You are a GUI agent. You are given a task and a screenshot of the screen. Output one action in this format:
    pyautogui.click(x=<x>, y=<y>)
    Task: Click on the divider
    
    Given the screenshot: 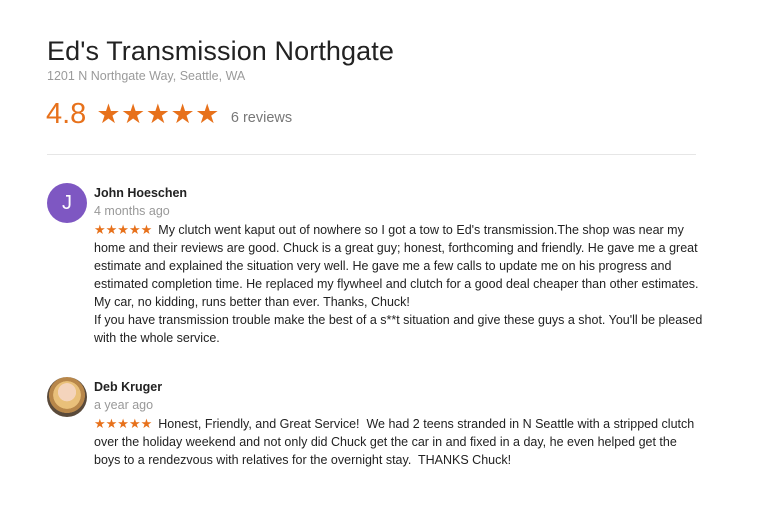 What is the action you would take?
    pyautogui.click(x=371, y=154)
    